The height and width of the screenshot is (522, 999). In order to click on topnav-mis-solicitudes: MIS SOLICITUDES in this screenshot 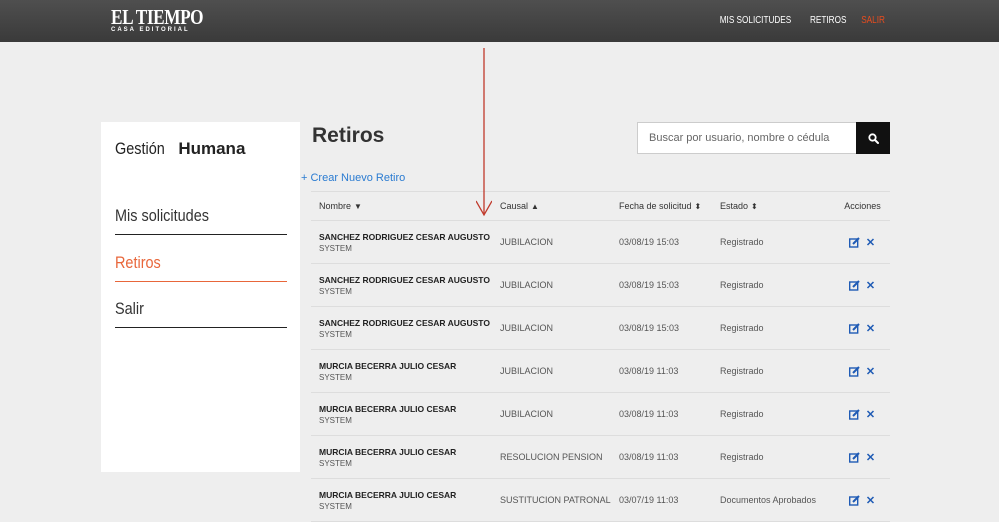, I will do `click(756, 20)`.